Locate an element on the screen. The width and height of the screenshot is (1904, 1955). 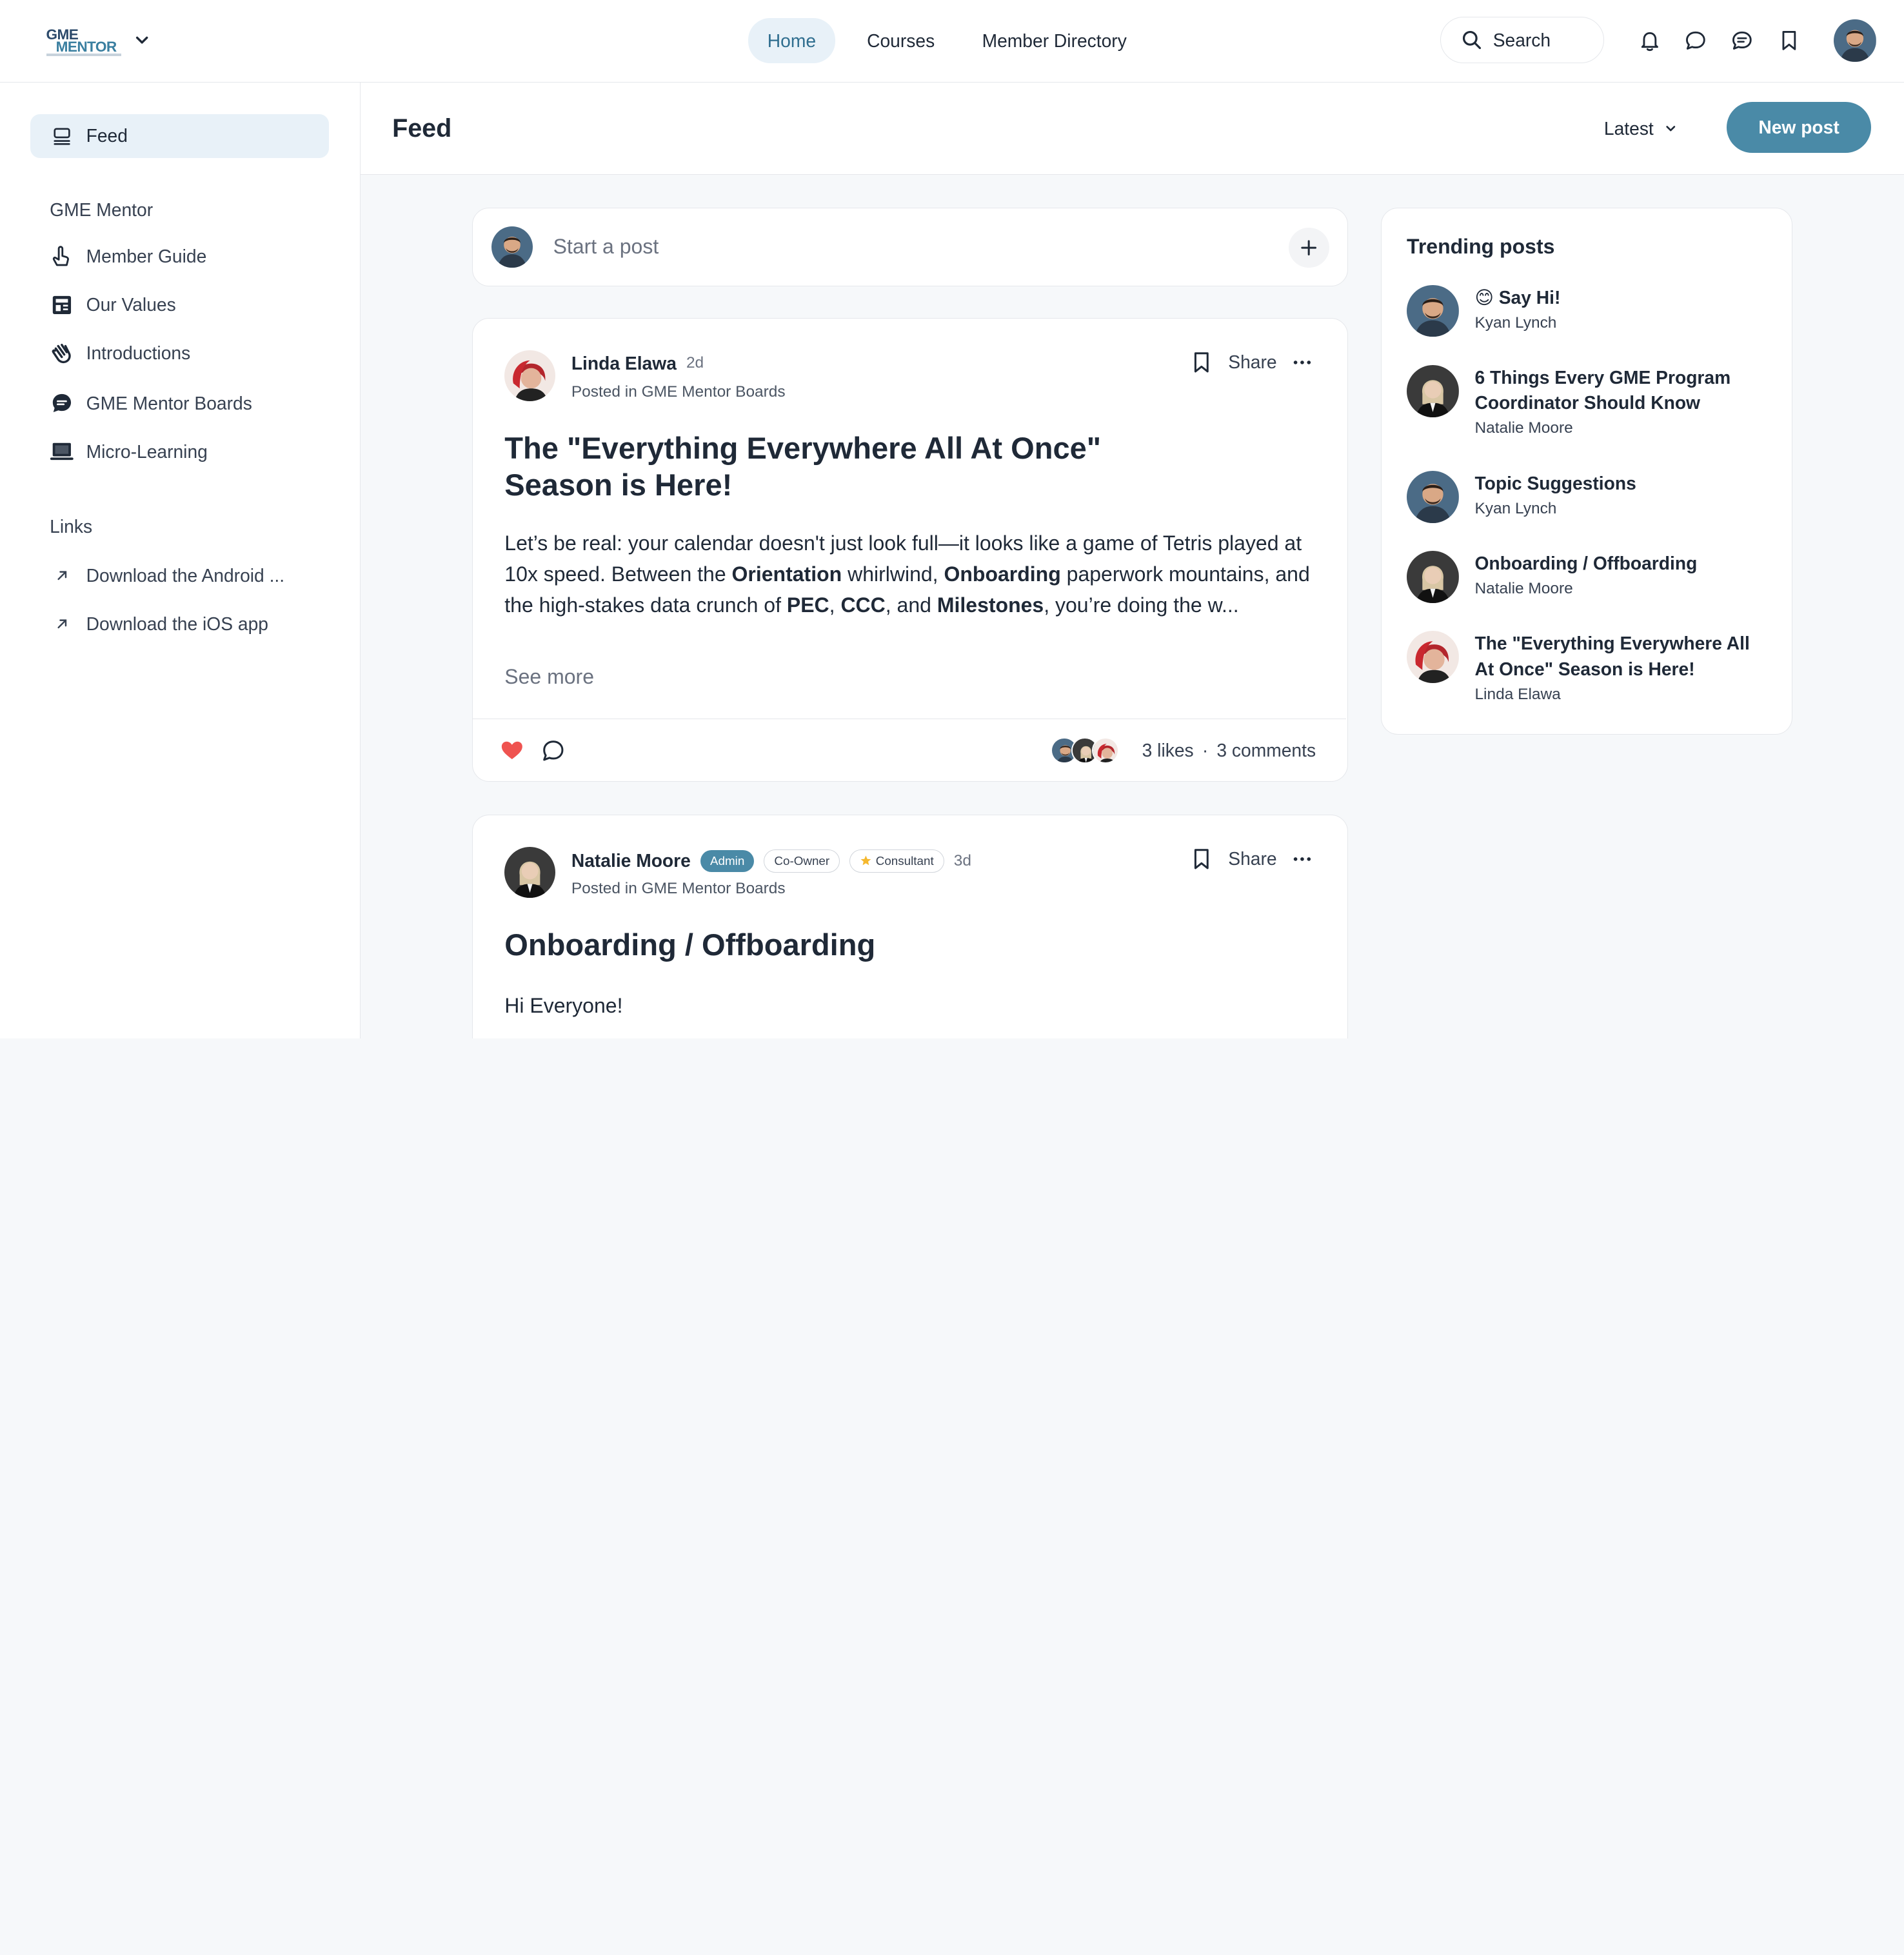
trending-item: Topic Suggestions Kyan Lynch is located at coordinates (1584, 497).